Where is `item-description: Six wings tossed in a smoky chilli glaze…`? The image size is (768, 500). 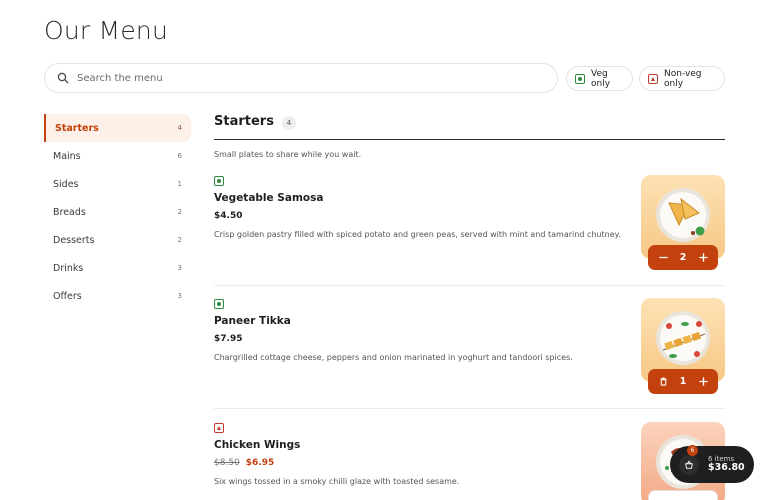 item-description: Six wings tossed in a smoky chilli glaze… is located at coordinates (337, 481).